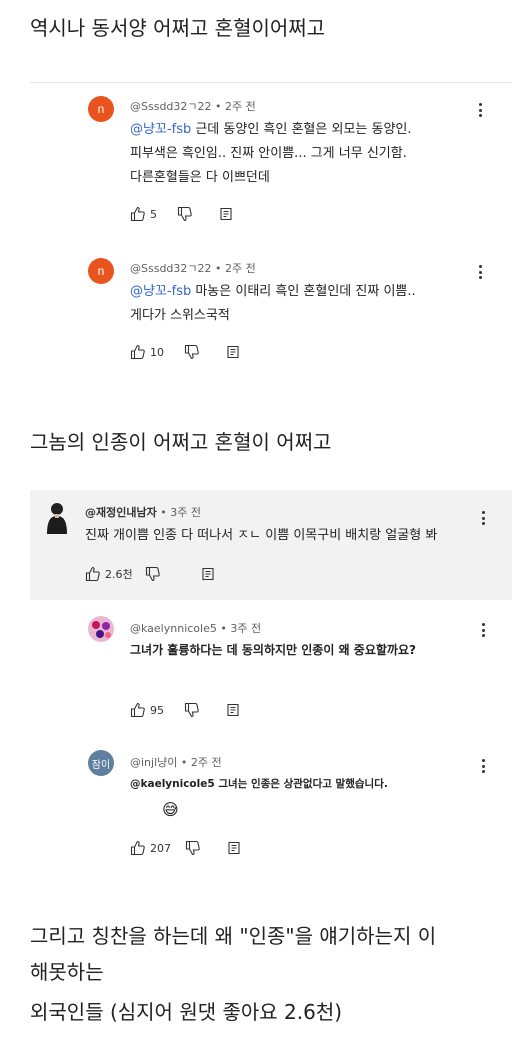 The image size is (526, 1050). What do you see at coordinates (259, 784) in the screenshot?
I see `comment-line: @kaelynicole5 그녀는 인종은 상관없다고 말했습니다.` at bounding box center [259, 784].